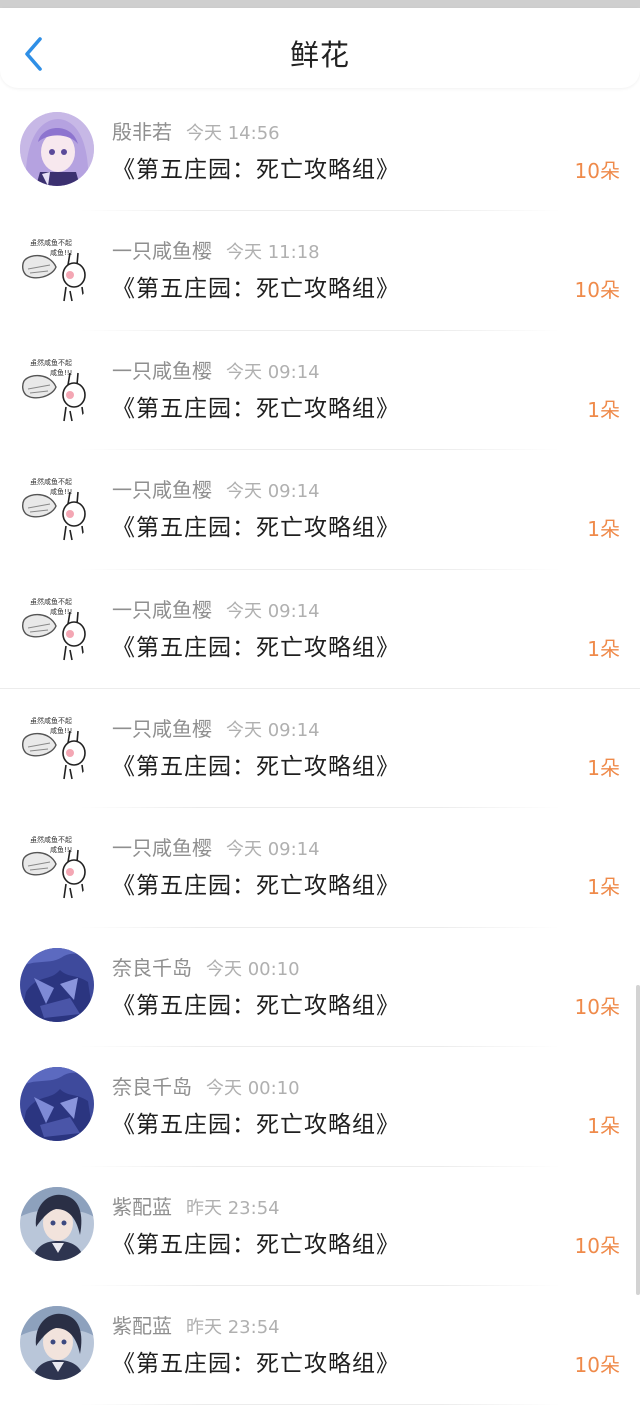 This screenshot has height=1410, width=640. I want to click on flower-record-row: 奈良千岛 今天 00:10 《第五庄园：死亡攻略组》 1朵, so click(320, 1107).